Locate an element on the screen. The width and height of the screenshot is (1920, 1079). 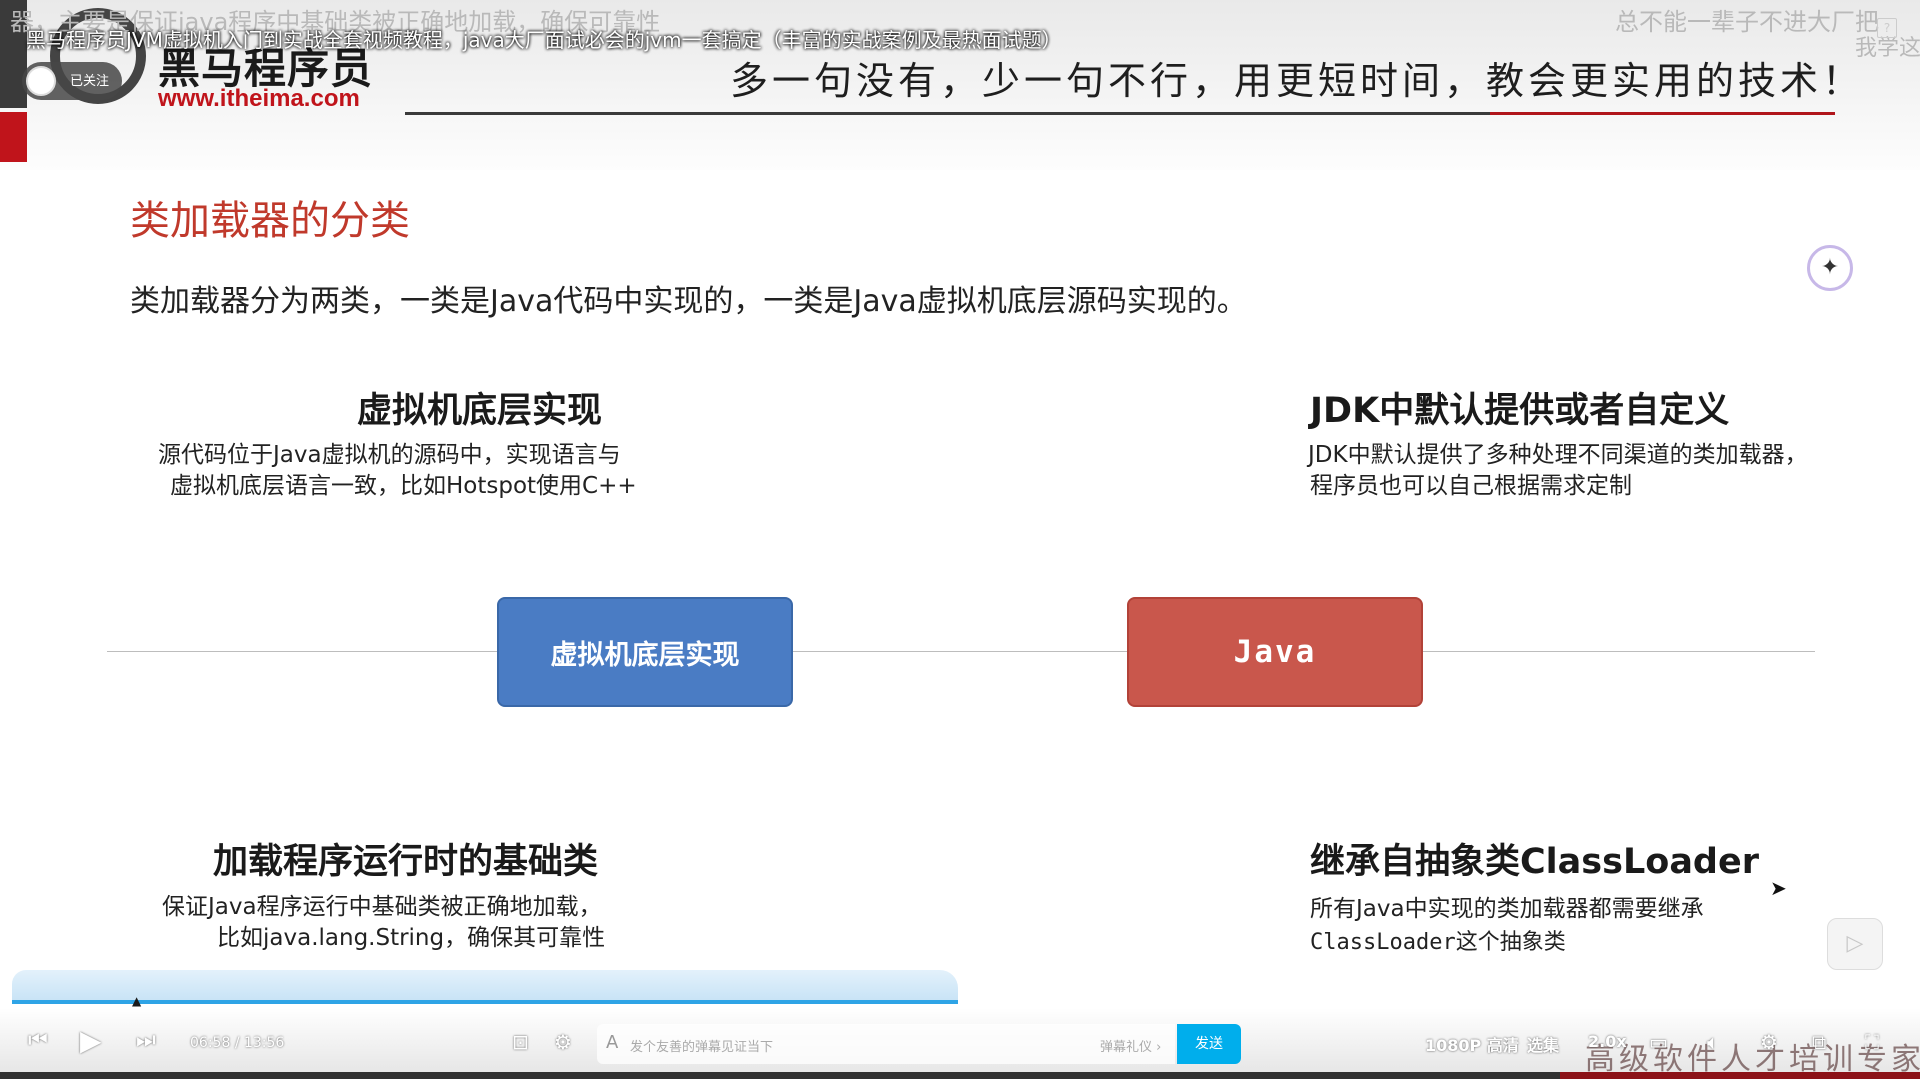
progress-bar is located at coordinates (485, 1002).